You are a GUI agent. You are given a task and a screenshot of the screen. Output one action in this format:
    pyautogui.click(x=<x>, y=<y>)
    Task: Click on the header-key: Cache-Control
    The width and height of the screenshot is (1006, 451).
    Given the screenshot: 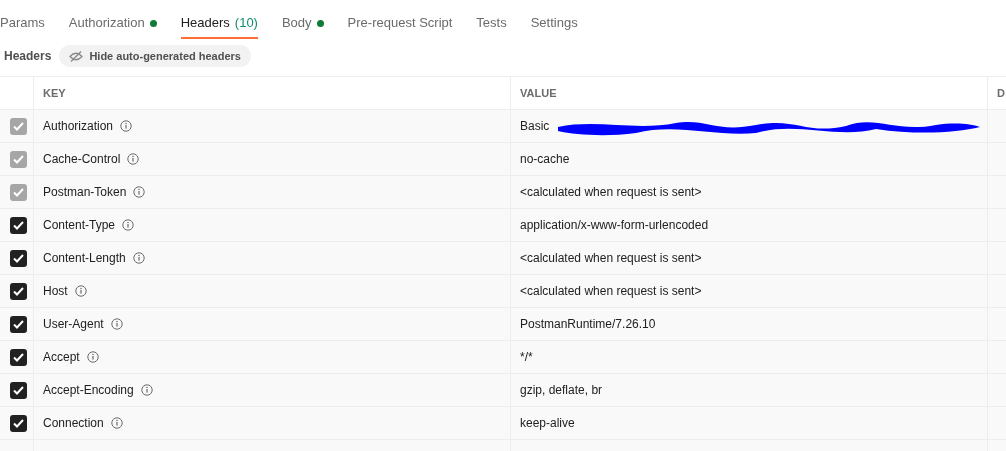 What is the action you would take?
    pyautogui.click(x=82, y=159)
    